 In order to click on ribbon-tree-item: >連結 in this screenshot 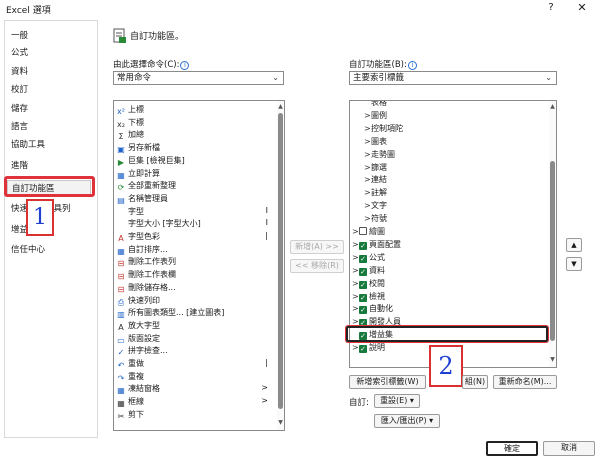, I will do `click(375, 179)`.